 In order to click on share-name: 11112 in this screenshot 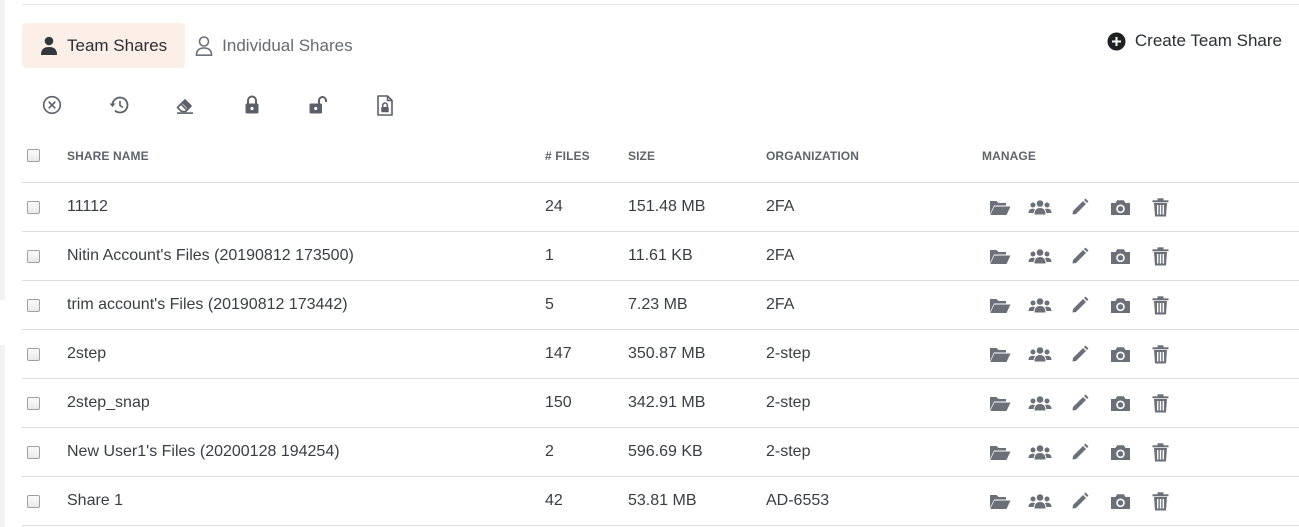, I will do `click(306, 207)`.